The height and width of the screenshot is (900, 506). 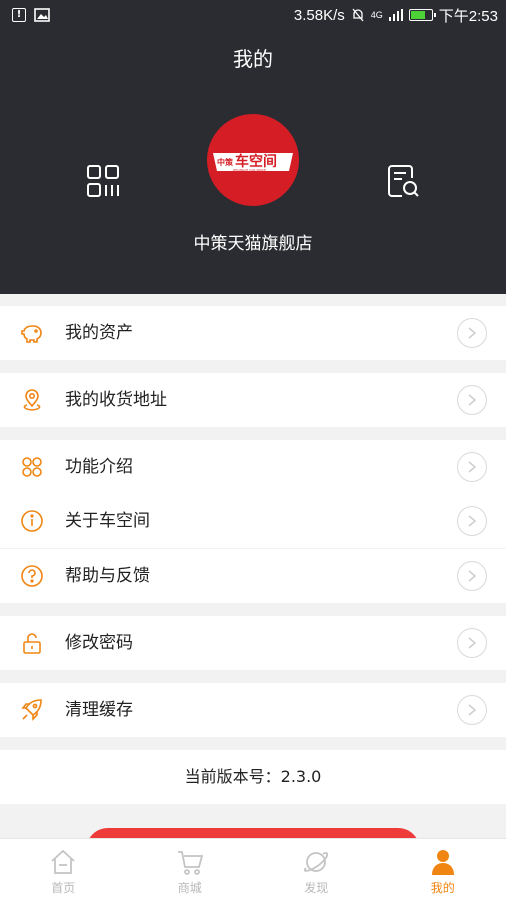 What do you see at coordinates (42, 15) in the screenshot?
I see `image-notification-icon` at bounding box center [42, 15].